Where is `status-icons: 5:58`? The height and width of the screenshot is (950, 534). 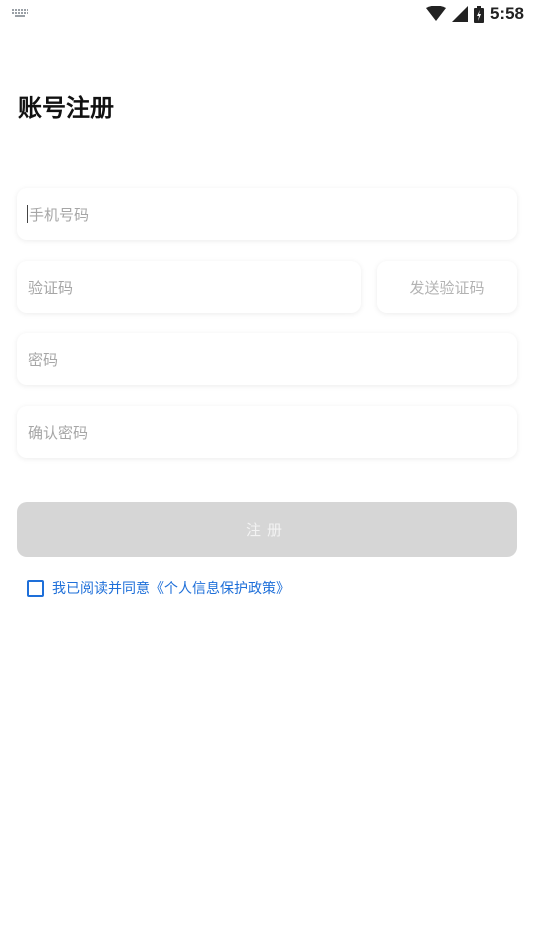 status-icons: 5:58 is located at coordinates (474, 14).